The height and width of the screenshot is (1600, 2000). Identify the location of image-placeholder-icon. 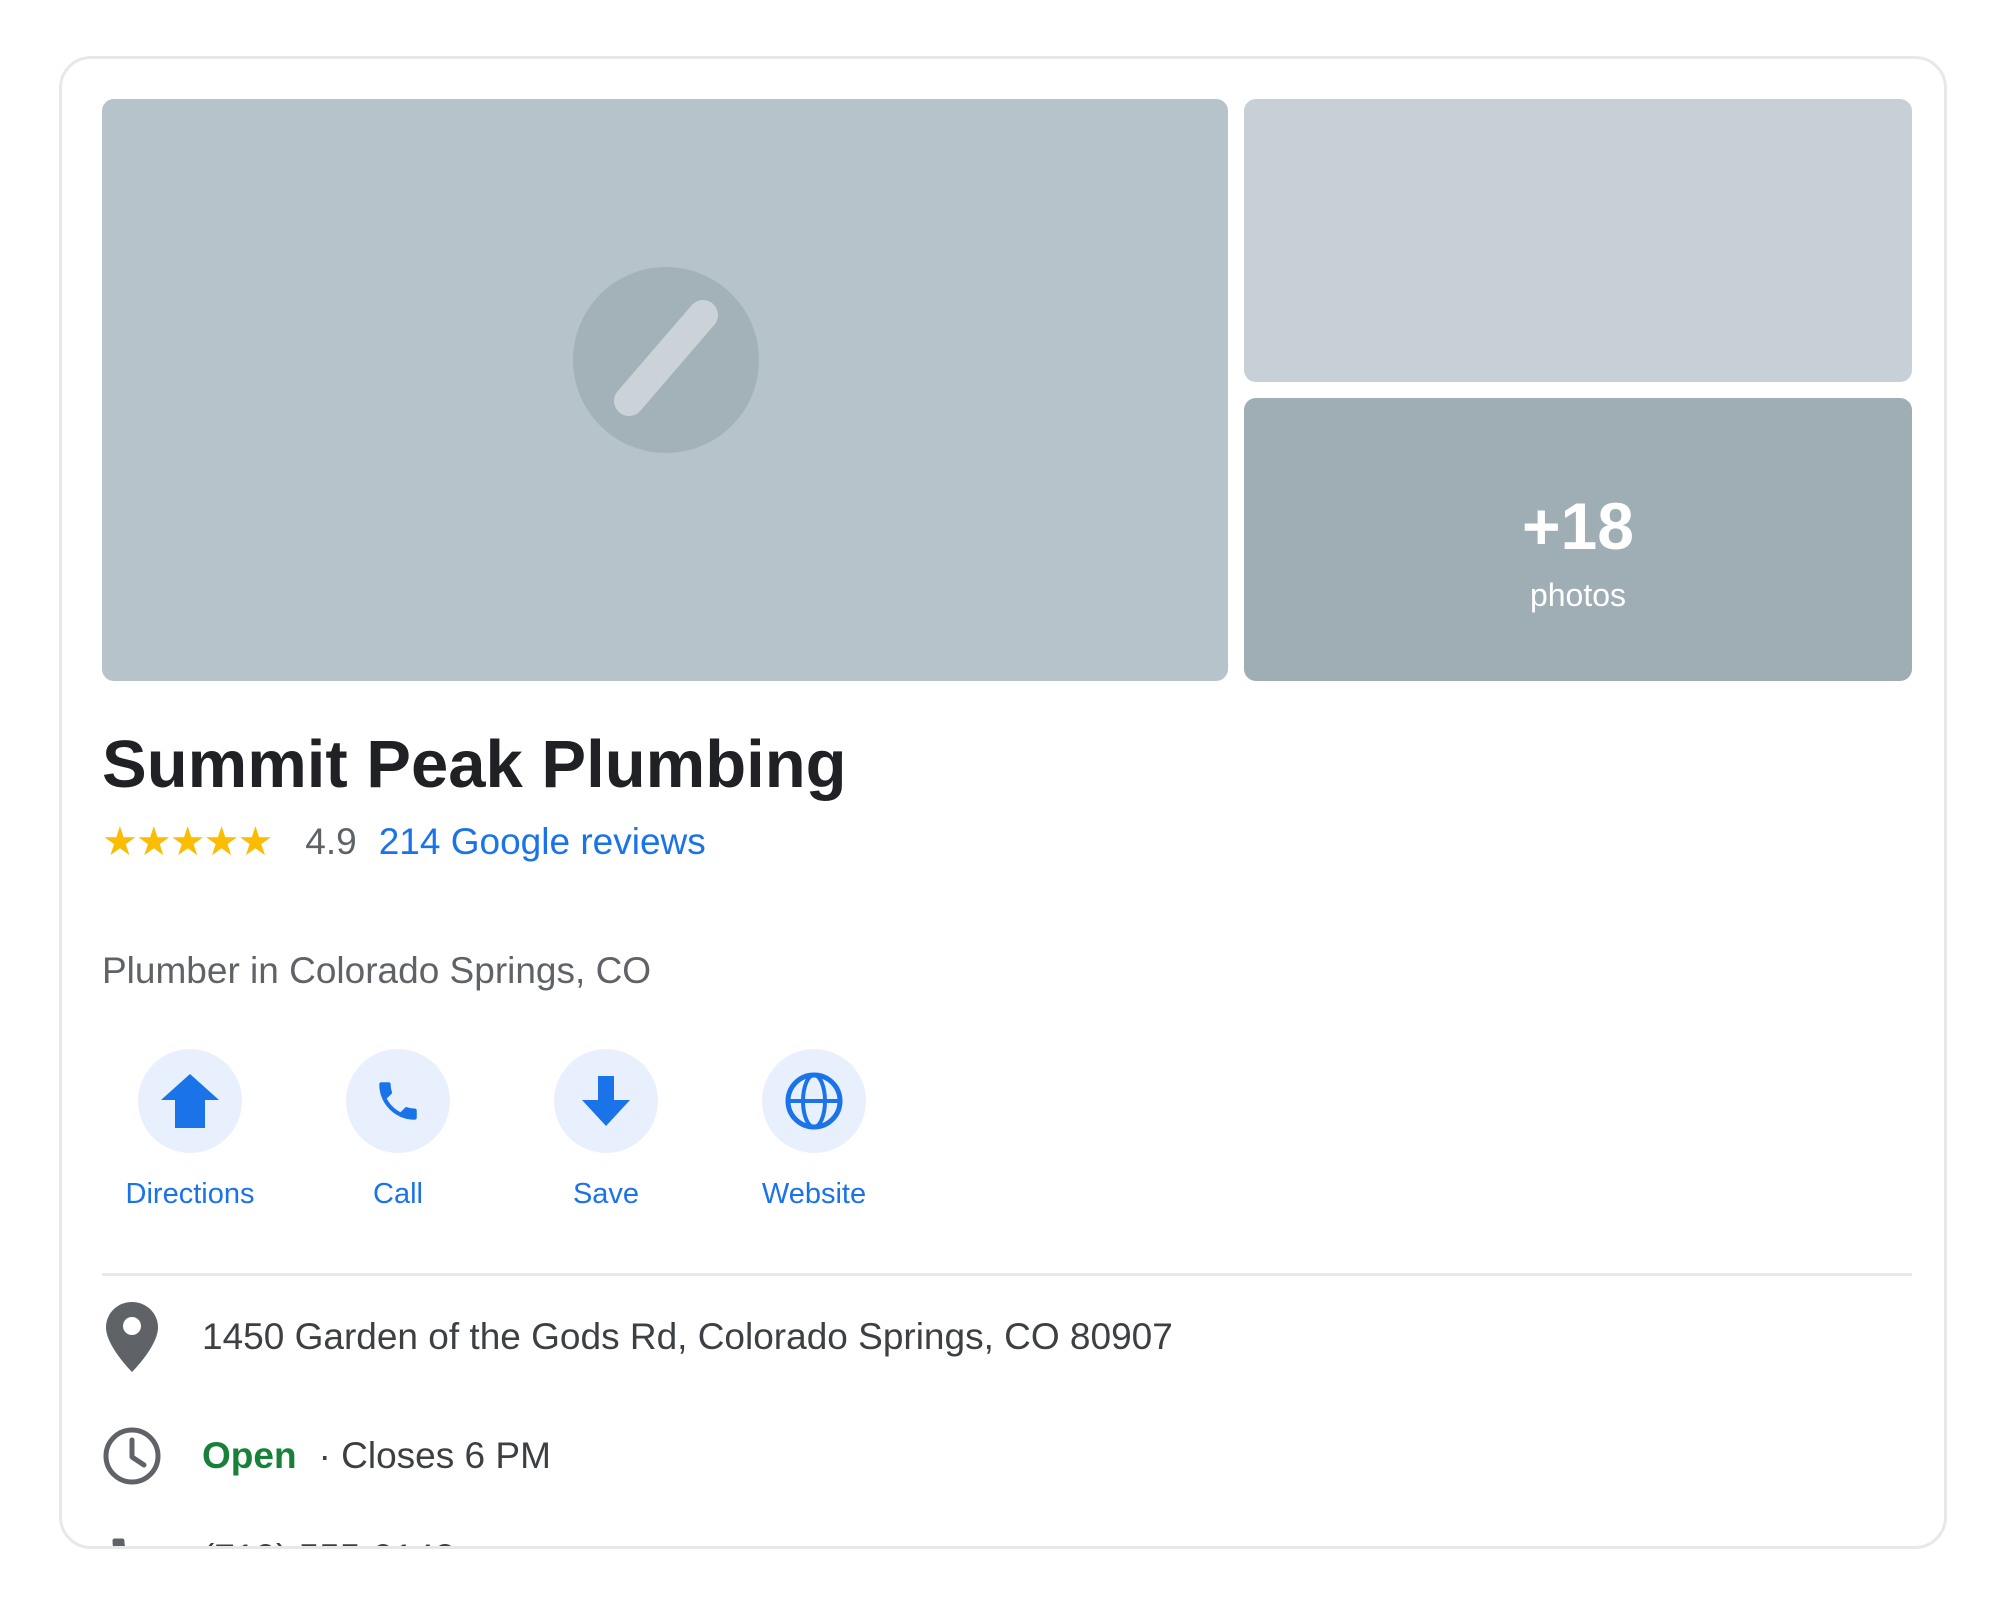
(666, 360).